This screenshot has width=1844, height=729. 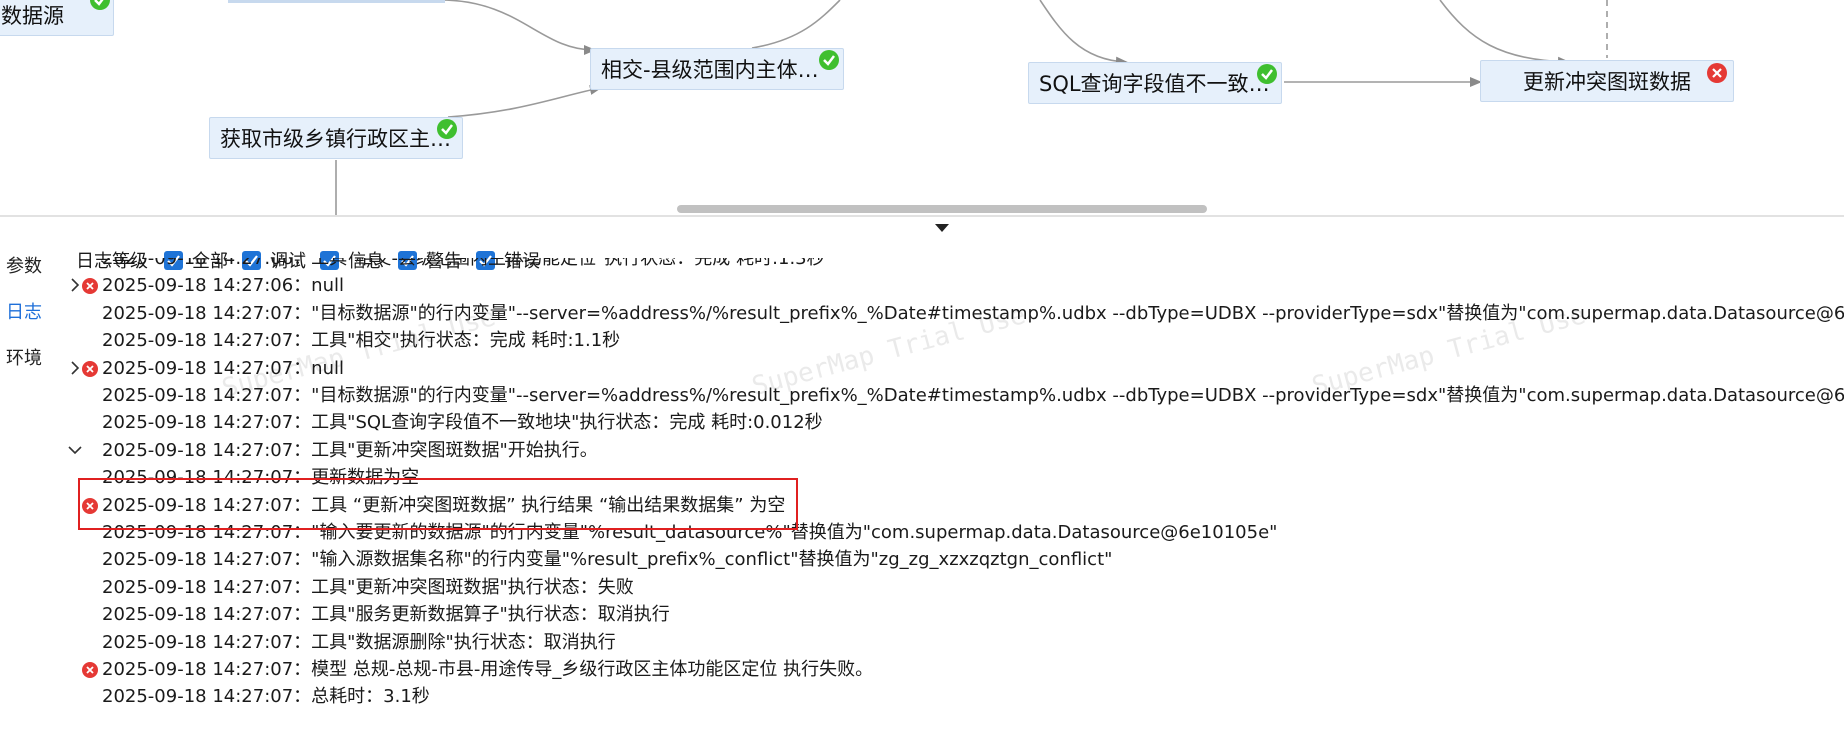 What do you see at coordinates (1083, 33) in the screenshot?
I see `edge-into-sql` at bounding box center [1083, 33].